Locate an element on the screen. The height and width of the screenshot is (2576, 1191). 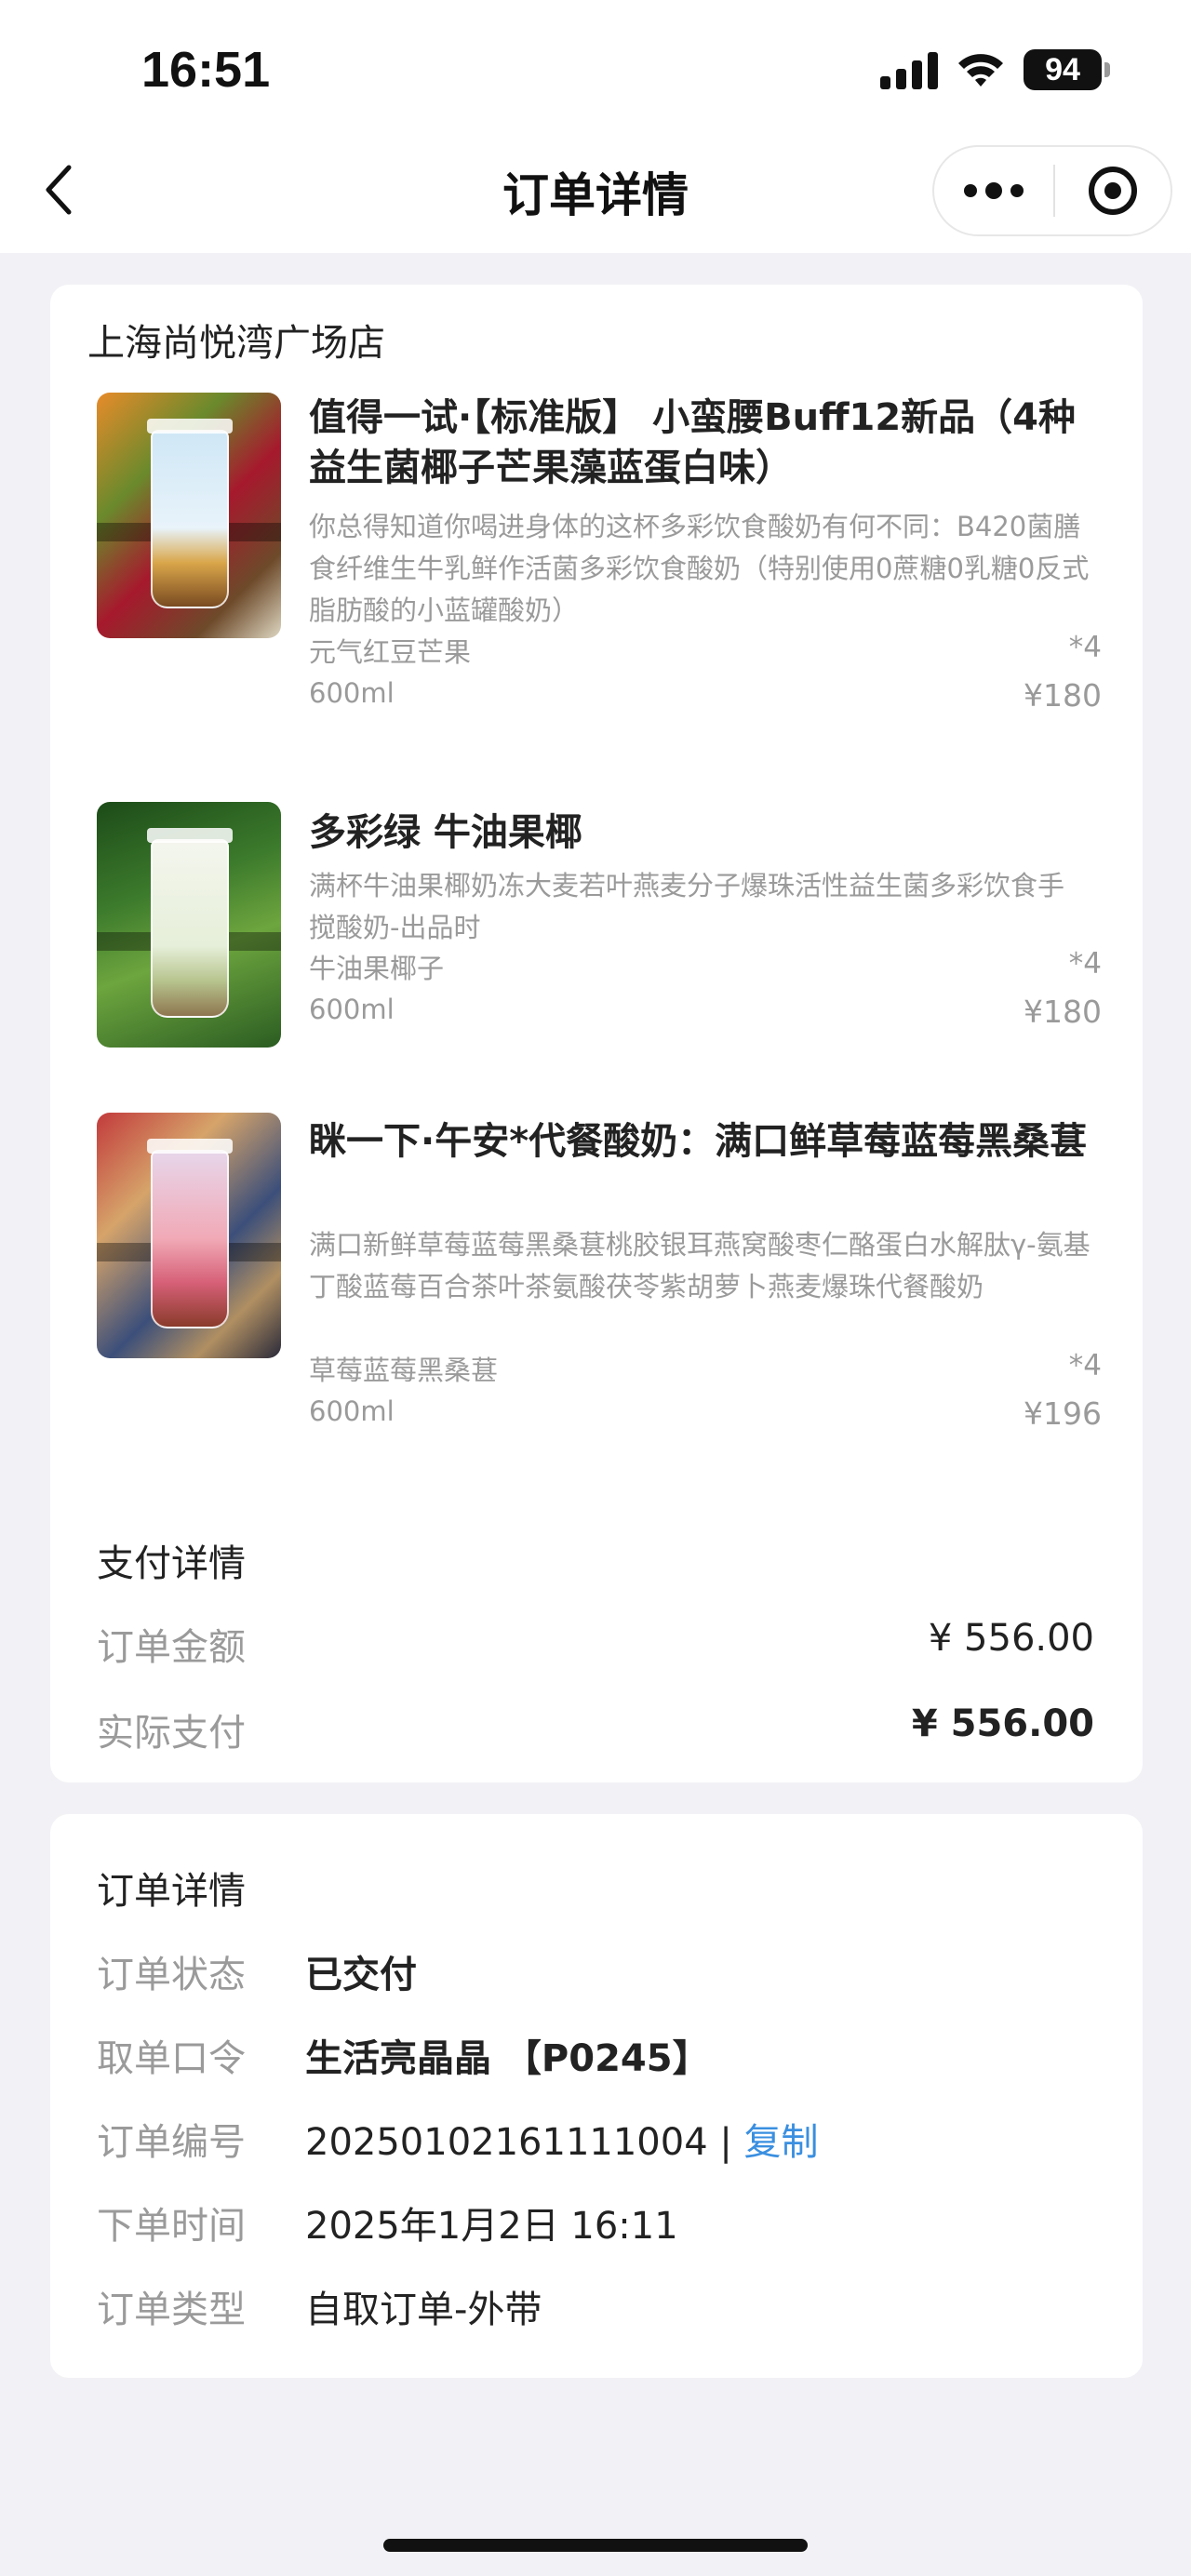
product-name: 多彩绿 牛油果椰 is located at coordinates (445, 832).